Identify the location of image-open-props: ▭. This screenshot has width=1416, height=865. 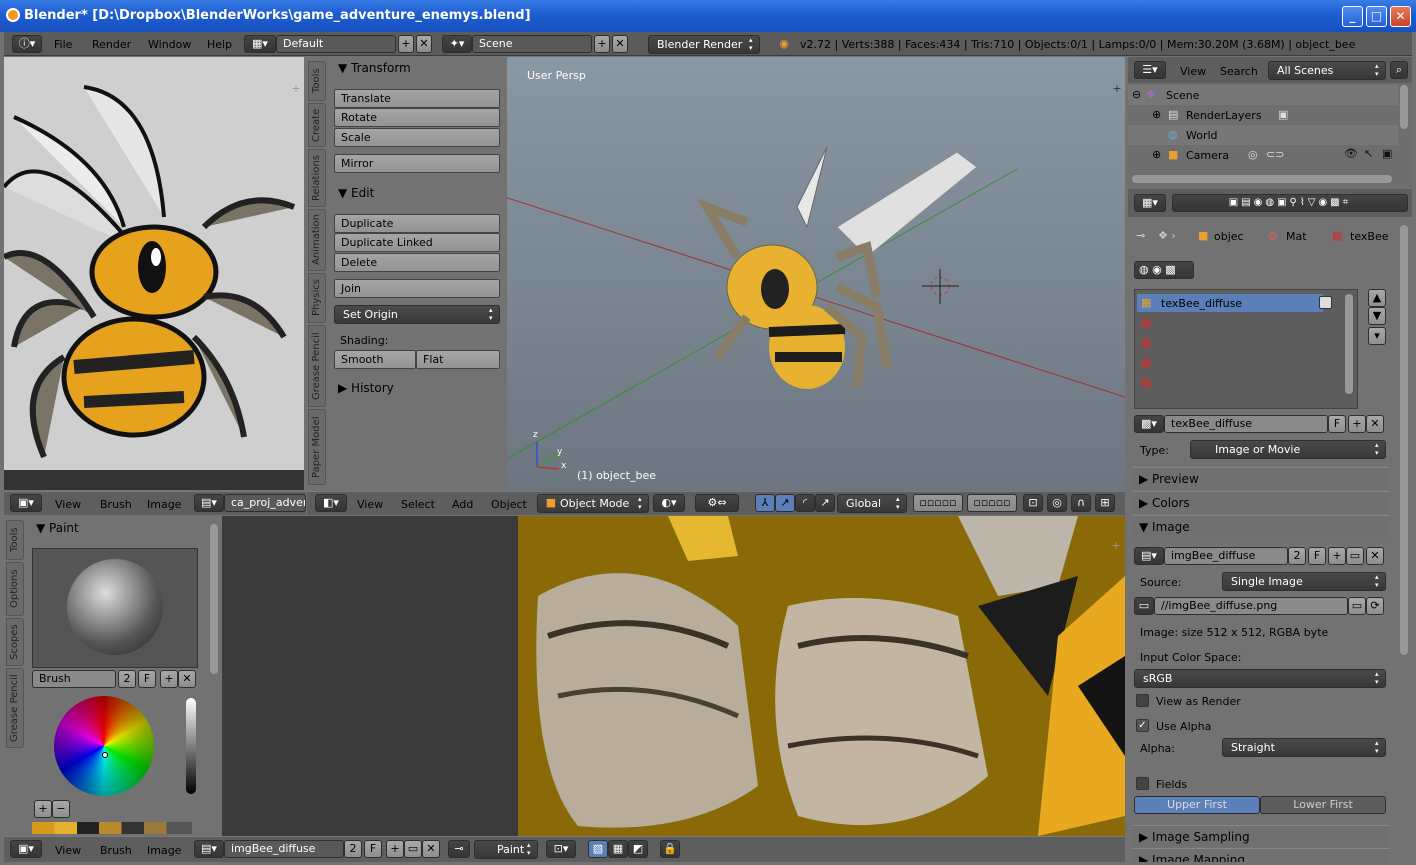
(1355, 556).